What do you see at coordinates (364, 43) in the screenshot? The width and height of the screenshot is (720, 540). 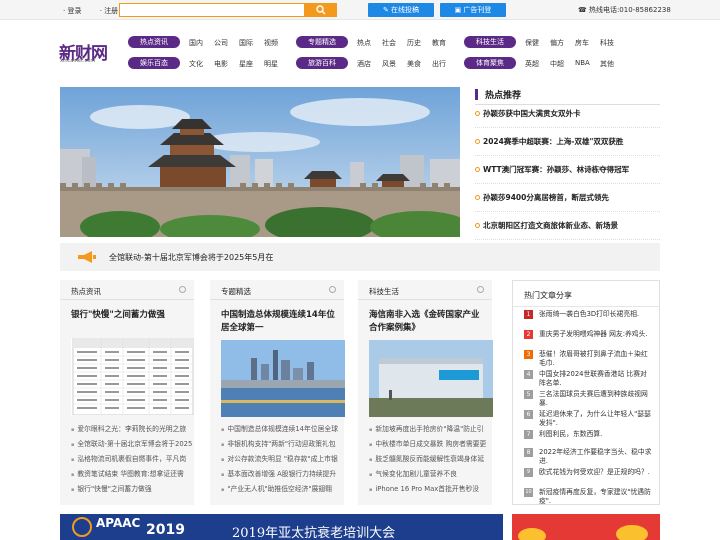 I see `nav-link: 热点` at bounding box center [364, 43].